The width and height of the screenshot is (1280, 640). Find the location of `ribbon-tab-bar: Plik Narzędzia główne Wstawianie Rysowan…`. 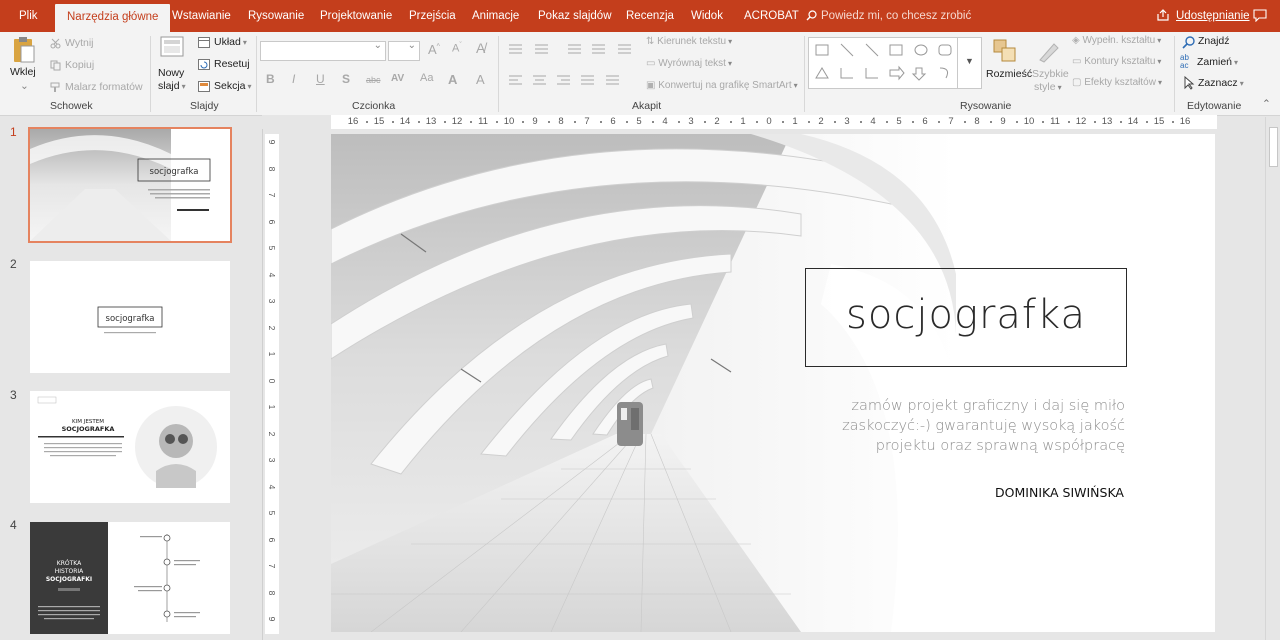

ribbon-tab-bar: Plik Narzędzia główne Wstawianie Rysowan… is located at coordinates (640, 16).